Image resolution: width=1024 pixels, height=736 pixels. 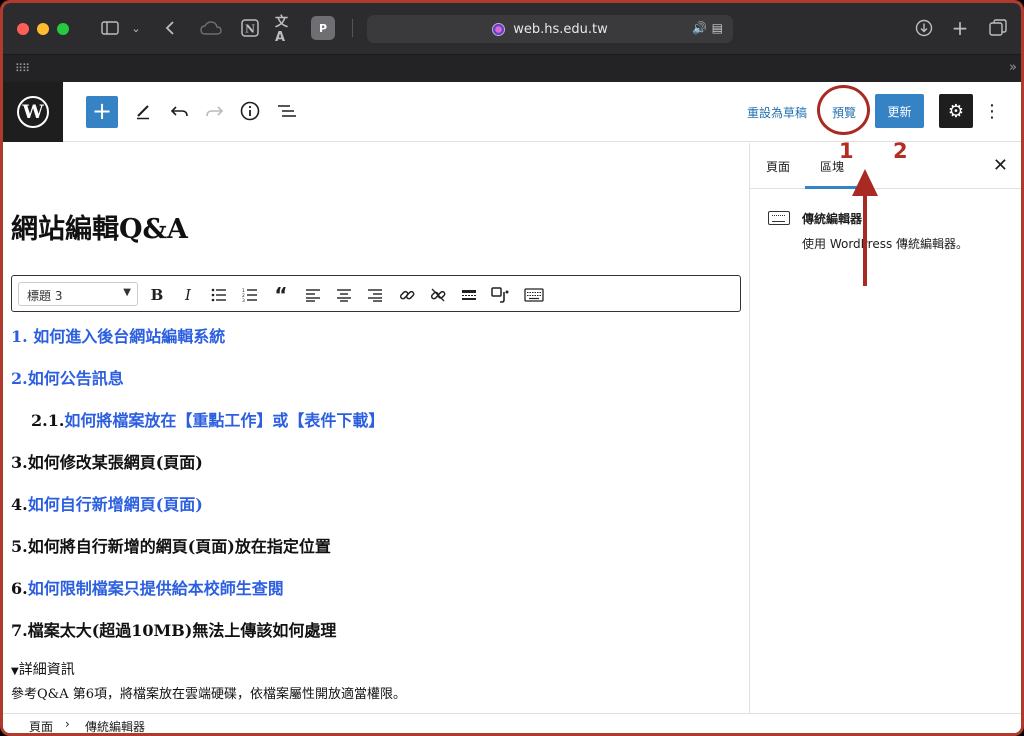 What do you see at coordinates (45, 296) in the screenshot?
I see `format-select-value: 標題 3` at bounding box center [45, 296].